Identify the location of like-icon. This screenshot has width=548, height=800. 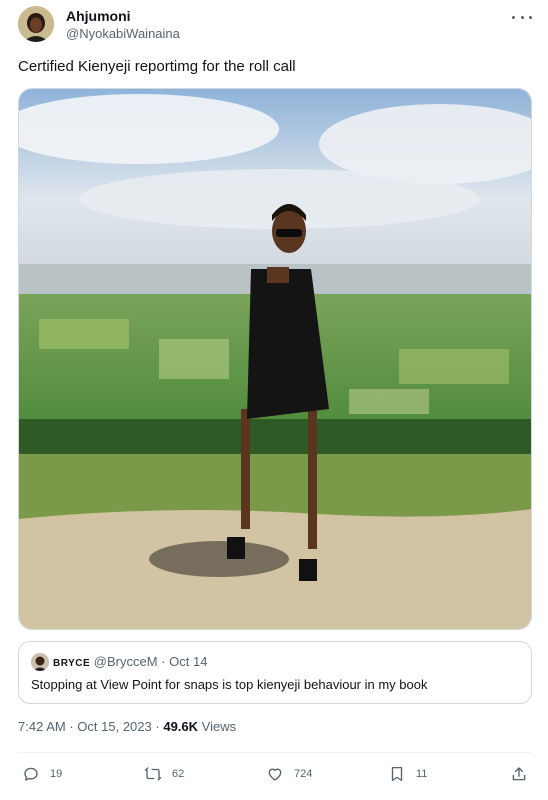
(275, 774).